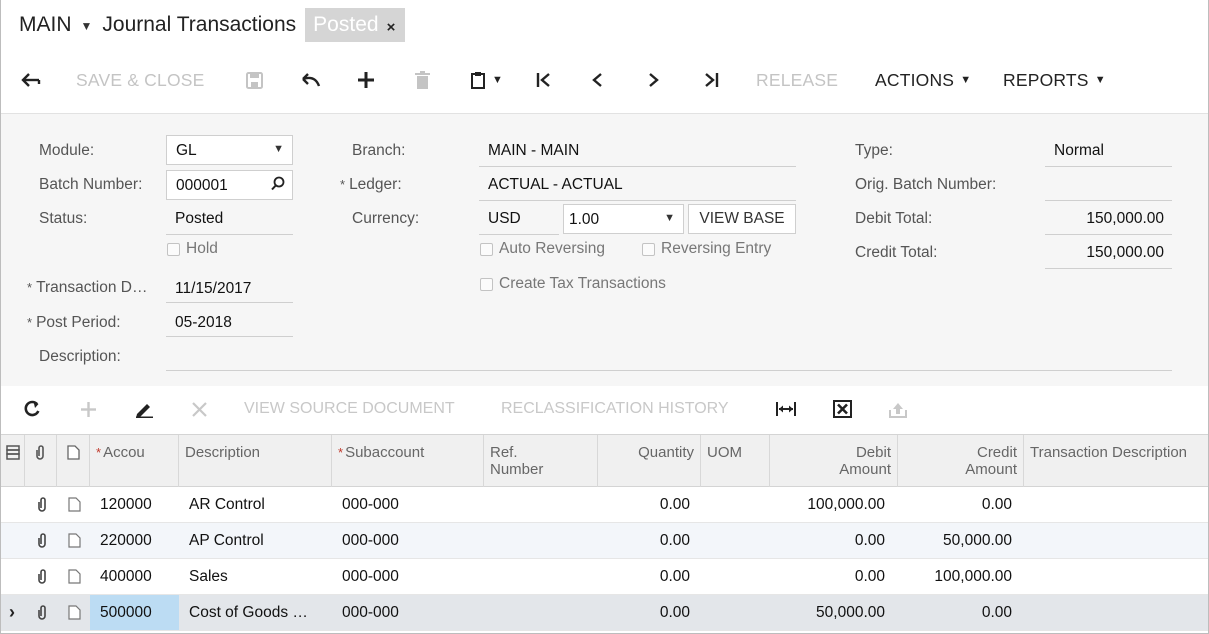 This screenshot has height=634, width=1209. Describe the element at coordinates (827, 612) in the screenshot. I see `debit-amount-cell: 50,000.00` at that location.